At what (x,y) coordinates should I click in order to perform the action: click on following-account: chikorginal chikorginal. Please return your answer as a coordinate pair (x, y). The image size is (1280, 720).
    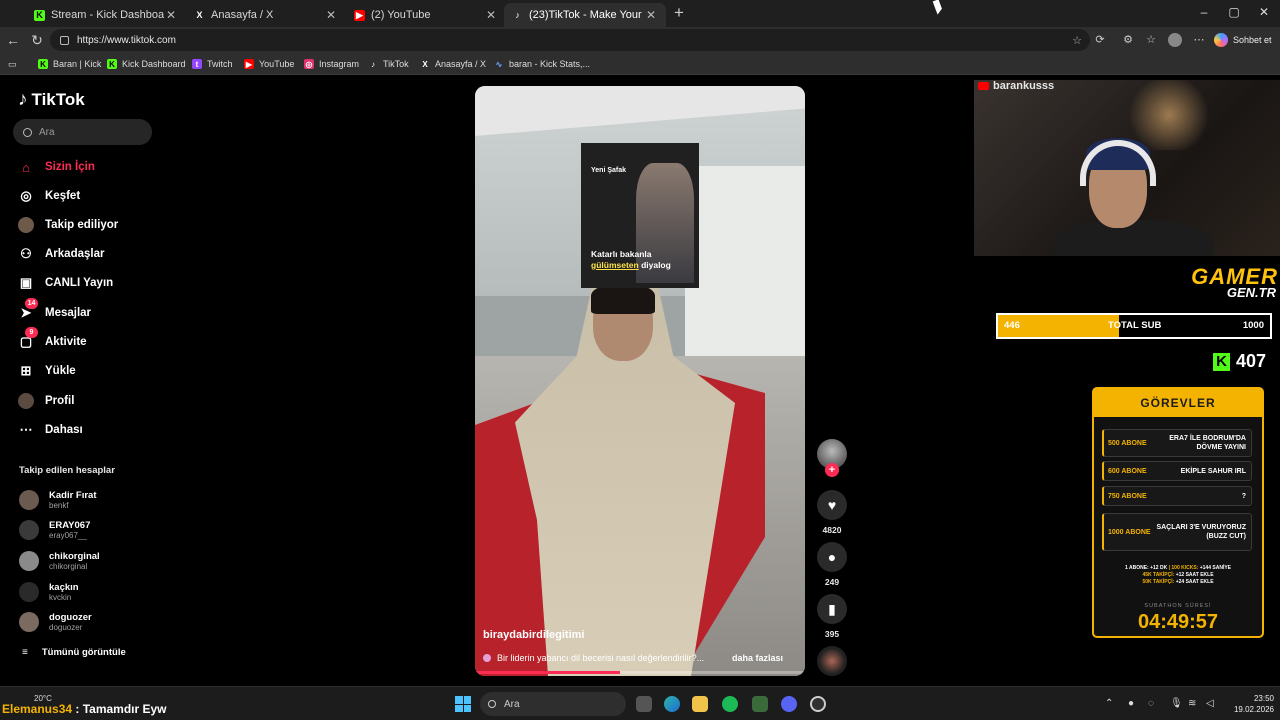
    Looking at the image, I should click on (59, 561).